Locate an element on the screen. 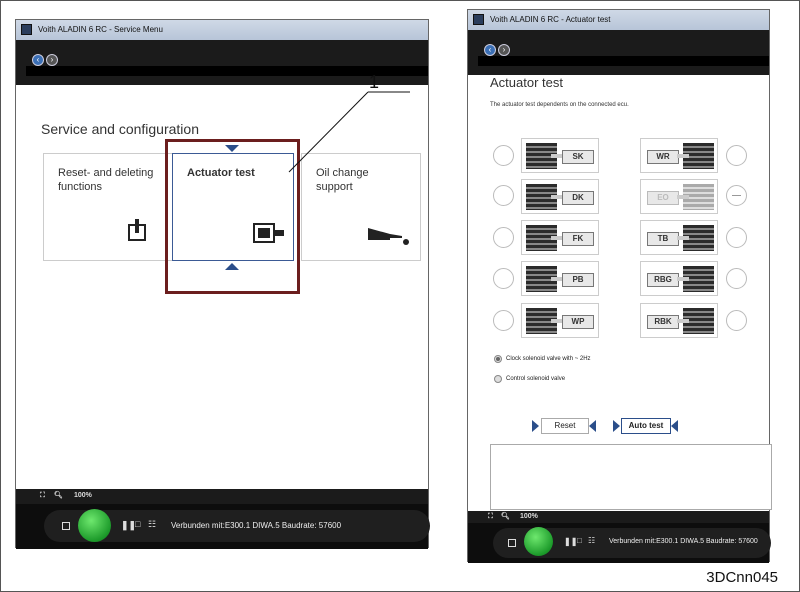  valve-button-rbg: RBG is located at coordinates (679, 278).